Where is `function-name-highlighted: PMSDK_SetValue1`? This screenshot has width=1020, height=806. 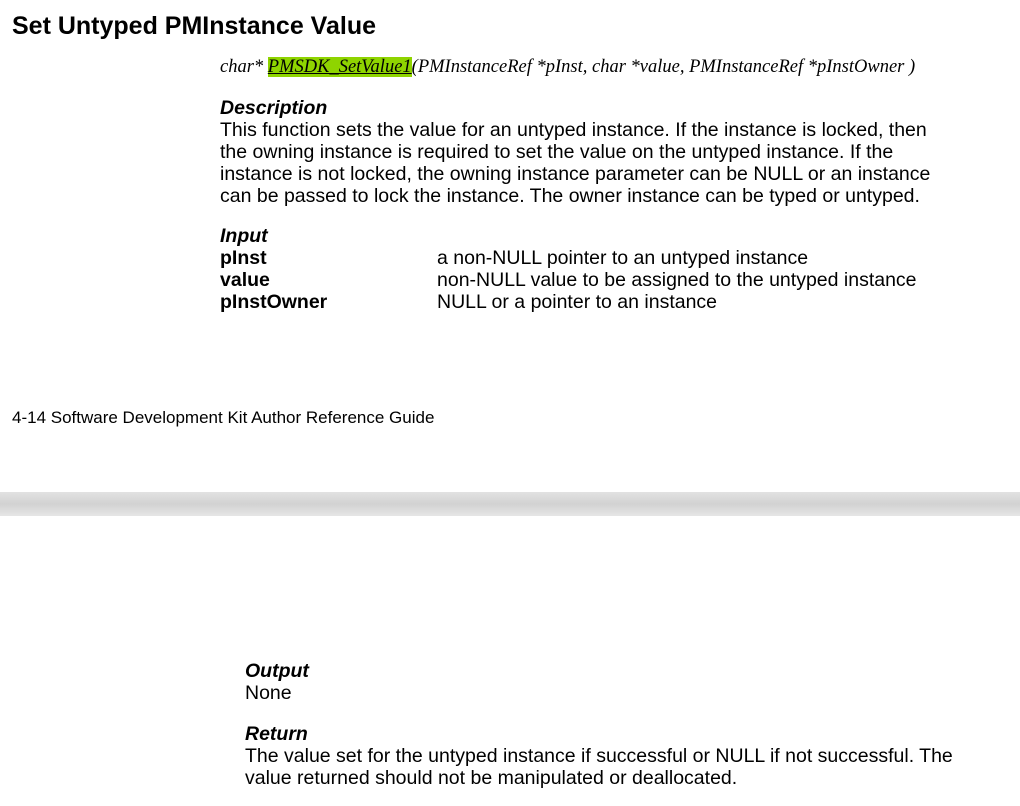 function-name-highlighted: PMSDK_SetValue1 is located at coordinates (339, 67).